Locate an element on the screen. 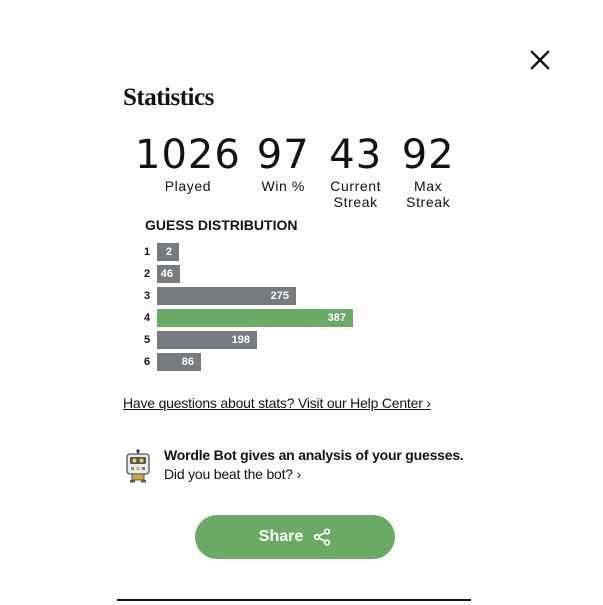  distribution-row: 5 198 is located at coordinates (309, 340).